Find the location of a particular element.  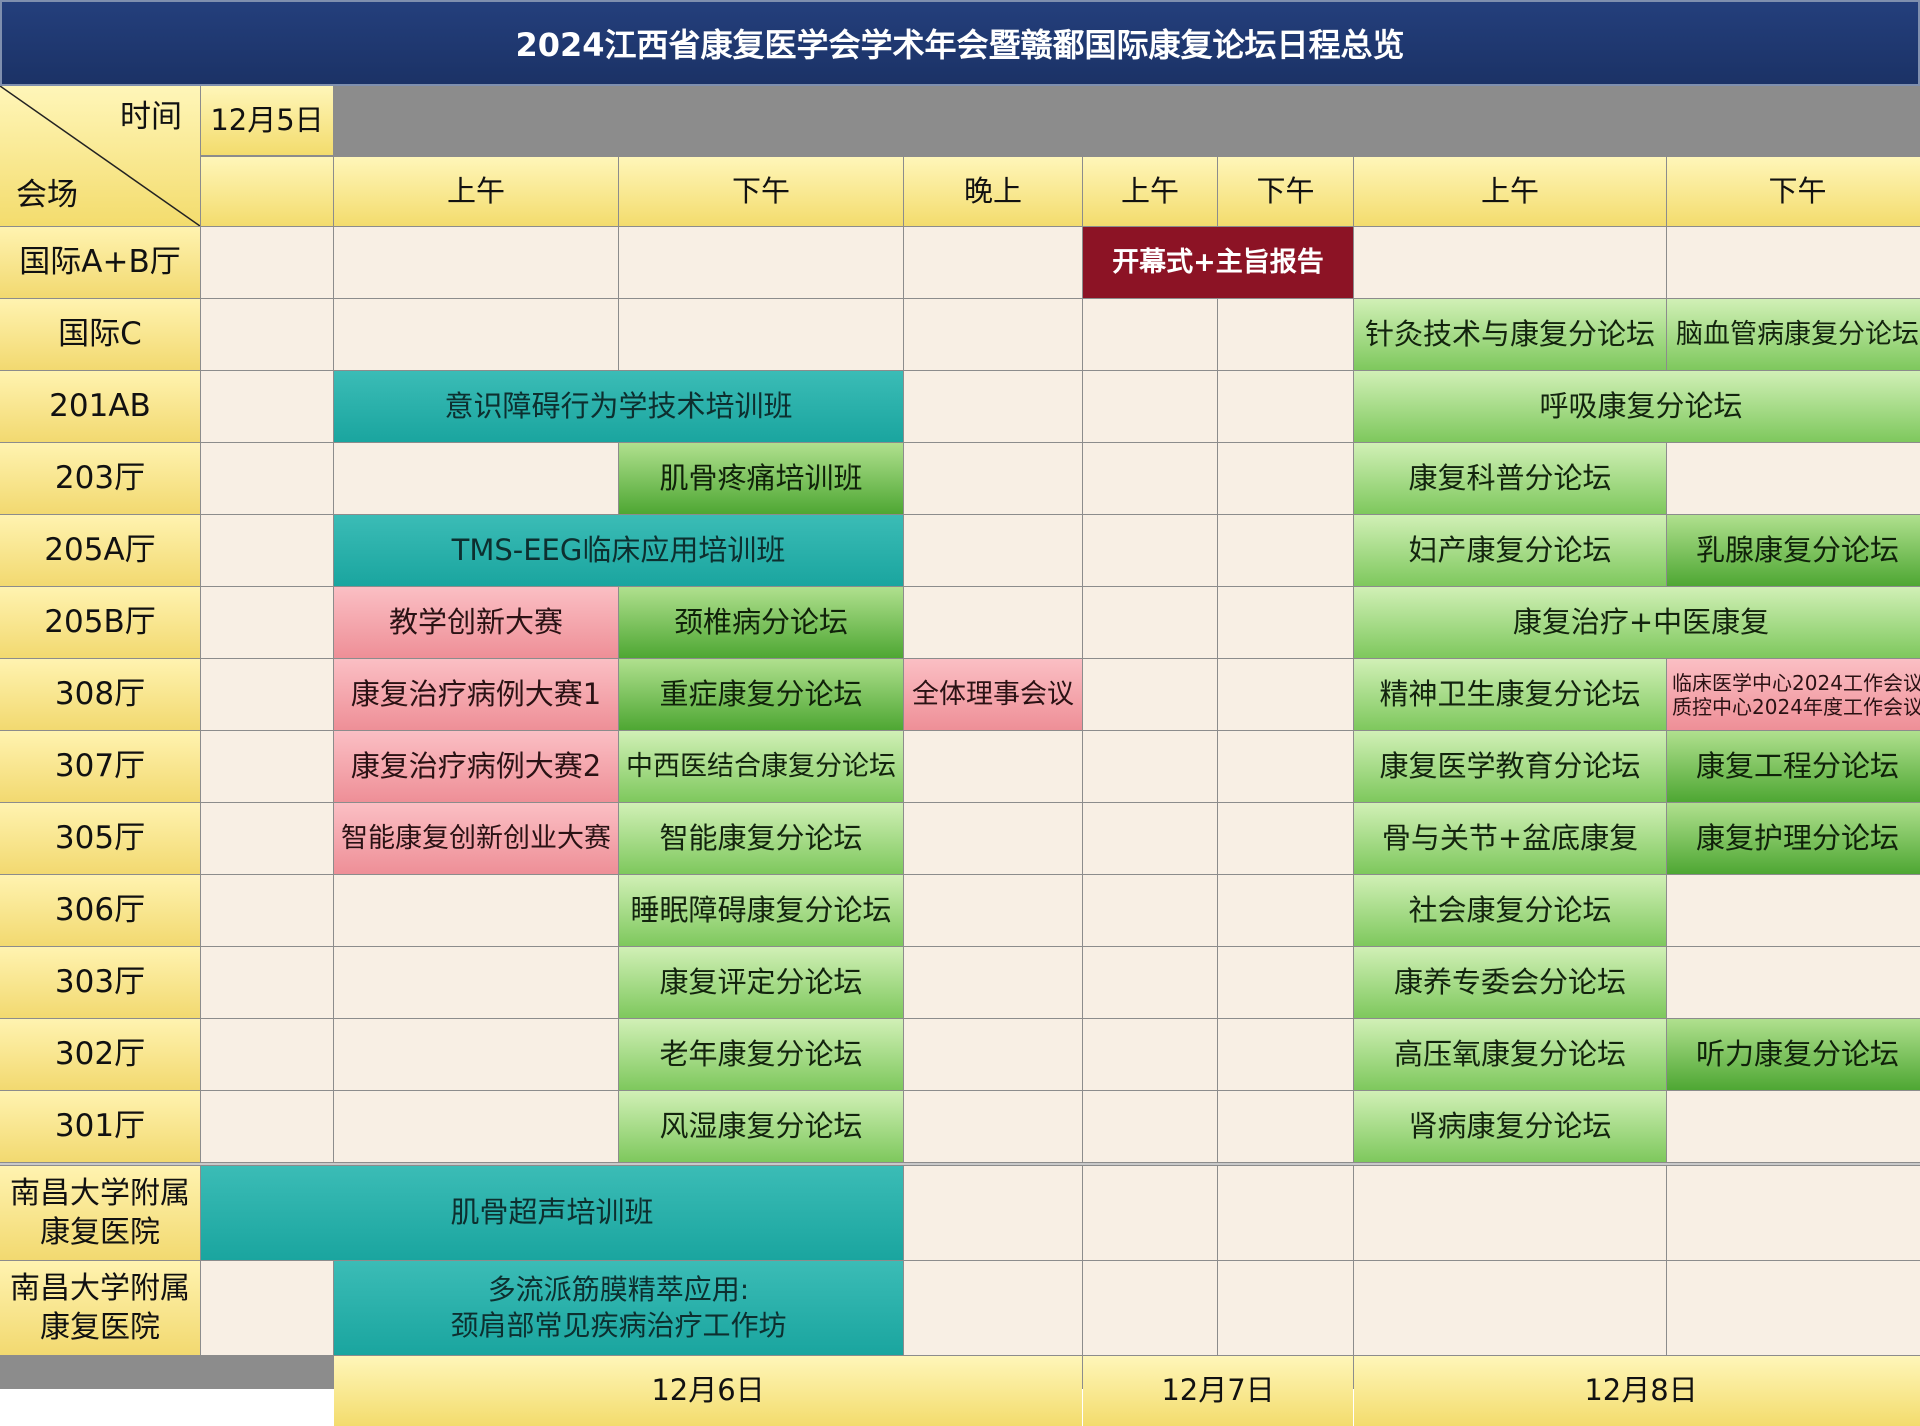

venue-306: 306厅 is located at coordinates (100, 910).